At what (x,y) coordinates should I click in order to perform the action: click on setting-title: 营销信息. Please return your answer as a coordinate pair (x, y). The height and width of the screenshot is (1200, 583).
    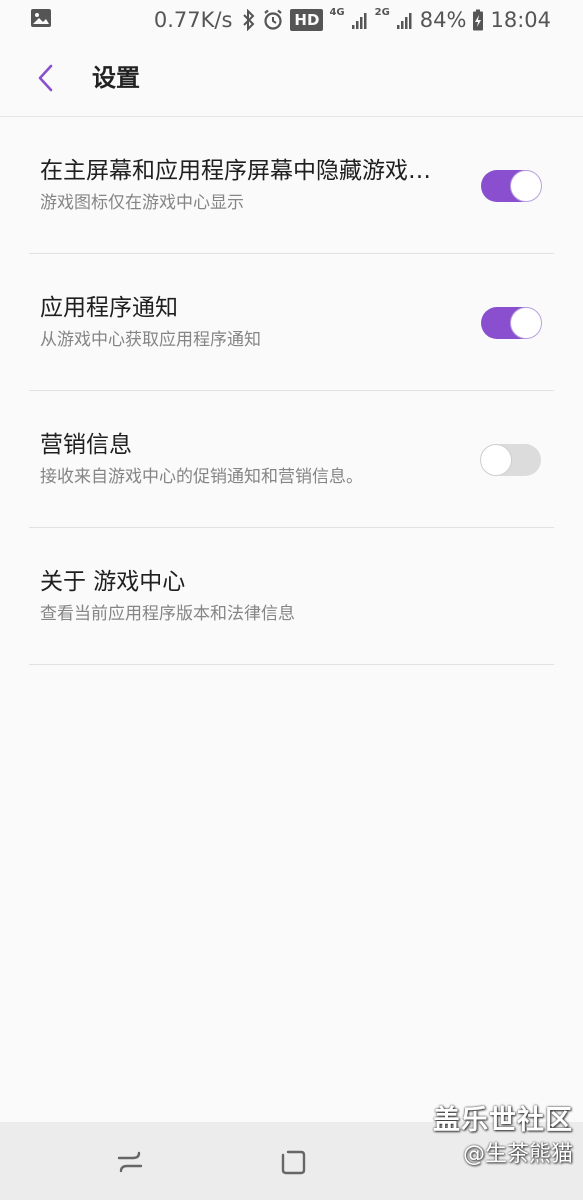
    Looking at the image, I should click on (86, 445).